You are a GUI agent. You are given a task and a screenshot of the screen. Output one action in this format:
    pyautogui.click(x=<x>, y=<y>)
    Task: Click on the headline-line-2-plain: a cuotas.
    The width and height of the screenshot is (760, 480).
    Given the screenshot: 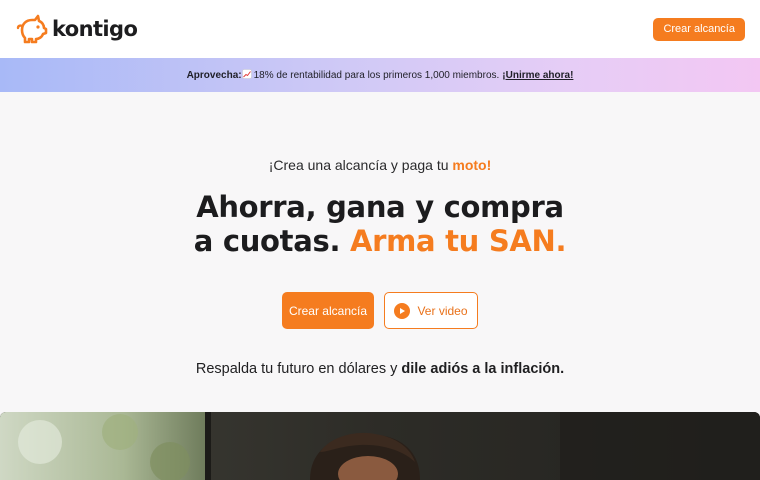 What is the action you would take?
    pyautogui.click(x=271, y=241)
    